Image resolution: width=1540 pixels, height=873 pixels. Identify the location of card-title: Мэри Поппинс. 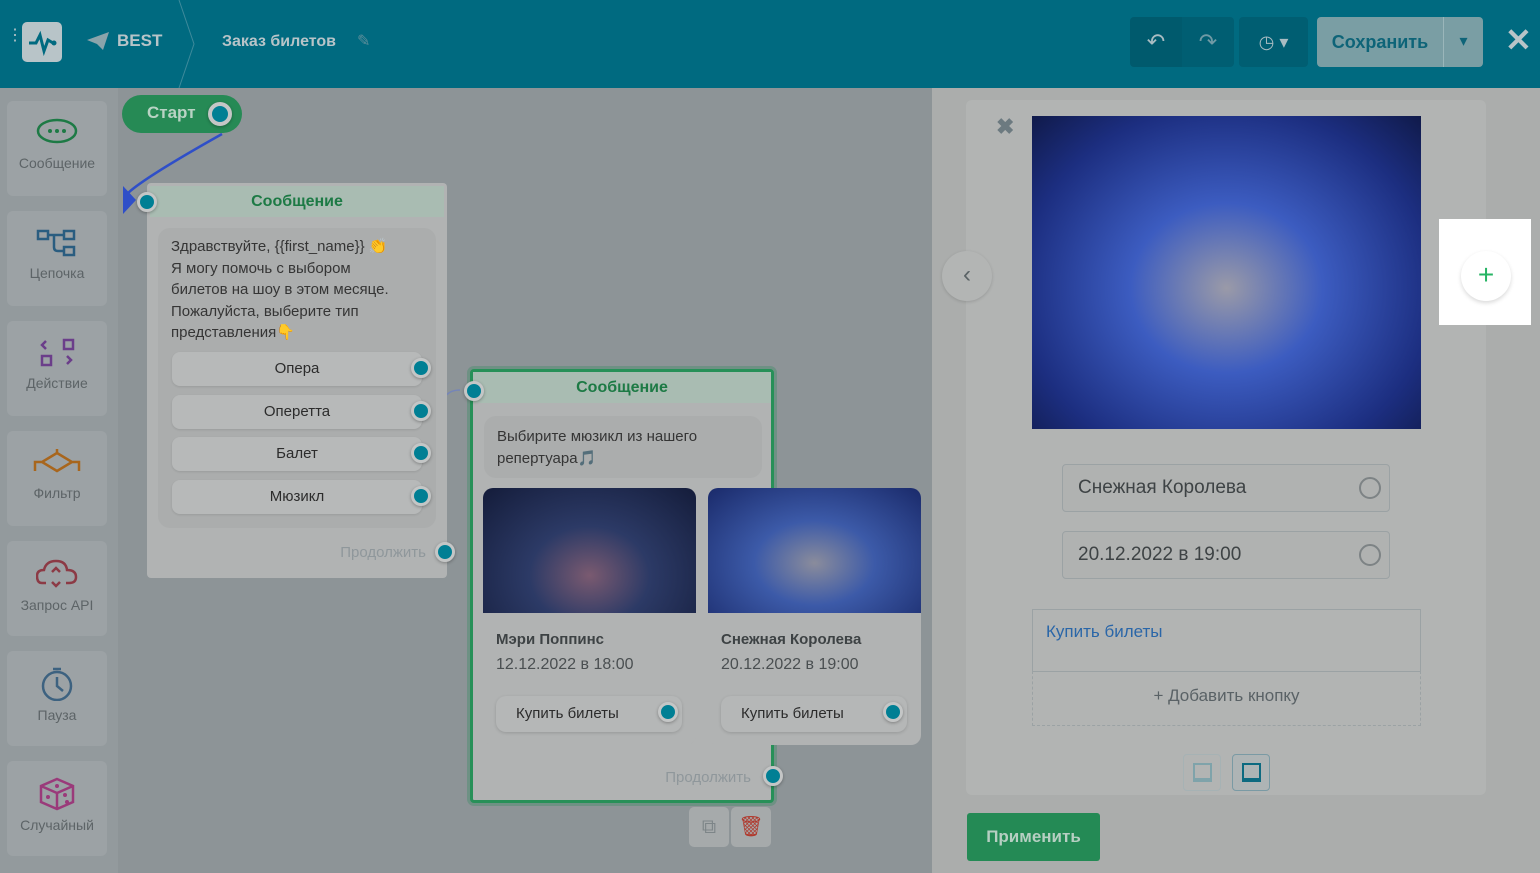
(550, 639).